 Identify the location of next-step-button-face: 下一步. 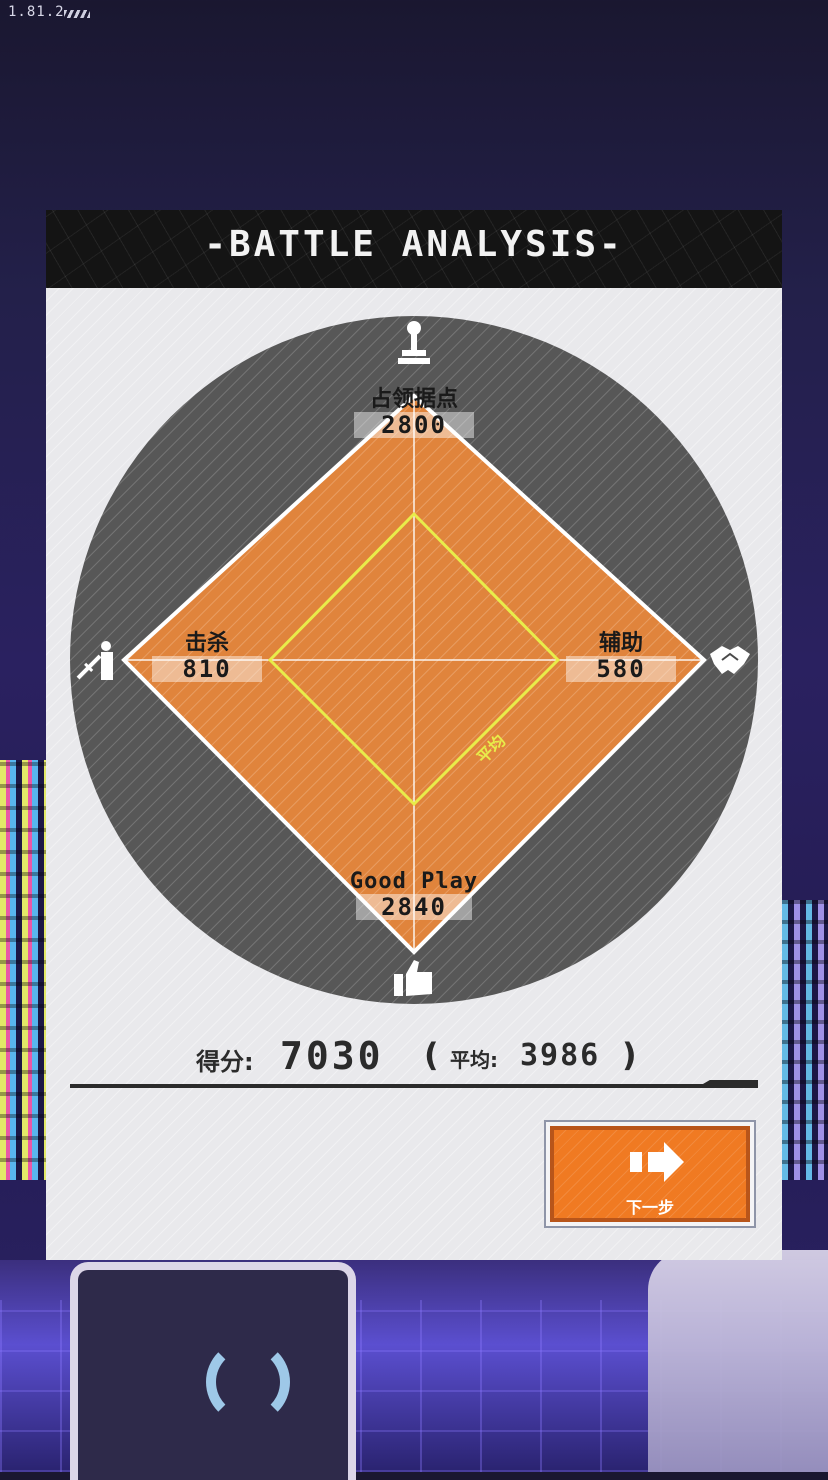
(650, 1174).